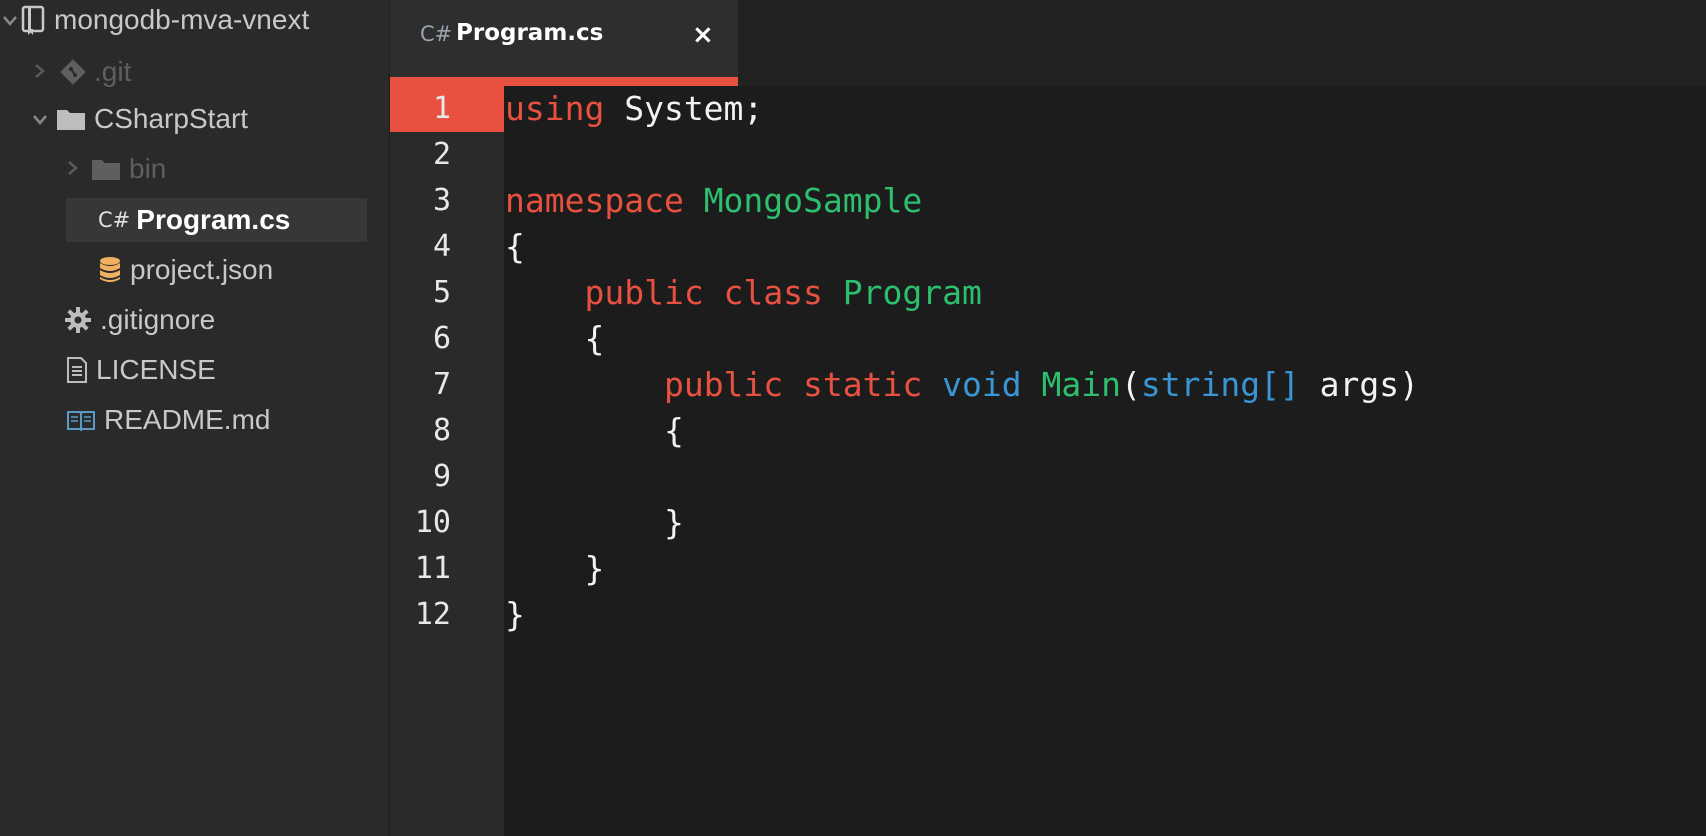 The image size is (1706, 836). Describe the element at coordinates (110, 270) in the screenshot. I see `database-icon` at that location.